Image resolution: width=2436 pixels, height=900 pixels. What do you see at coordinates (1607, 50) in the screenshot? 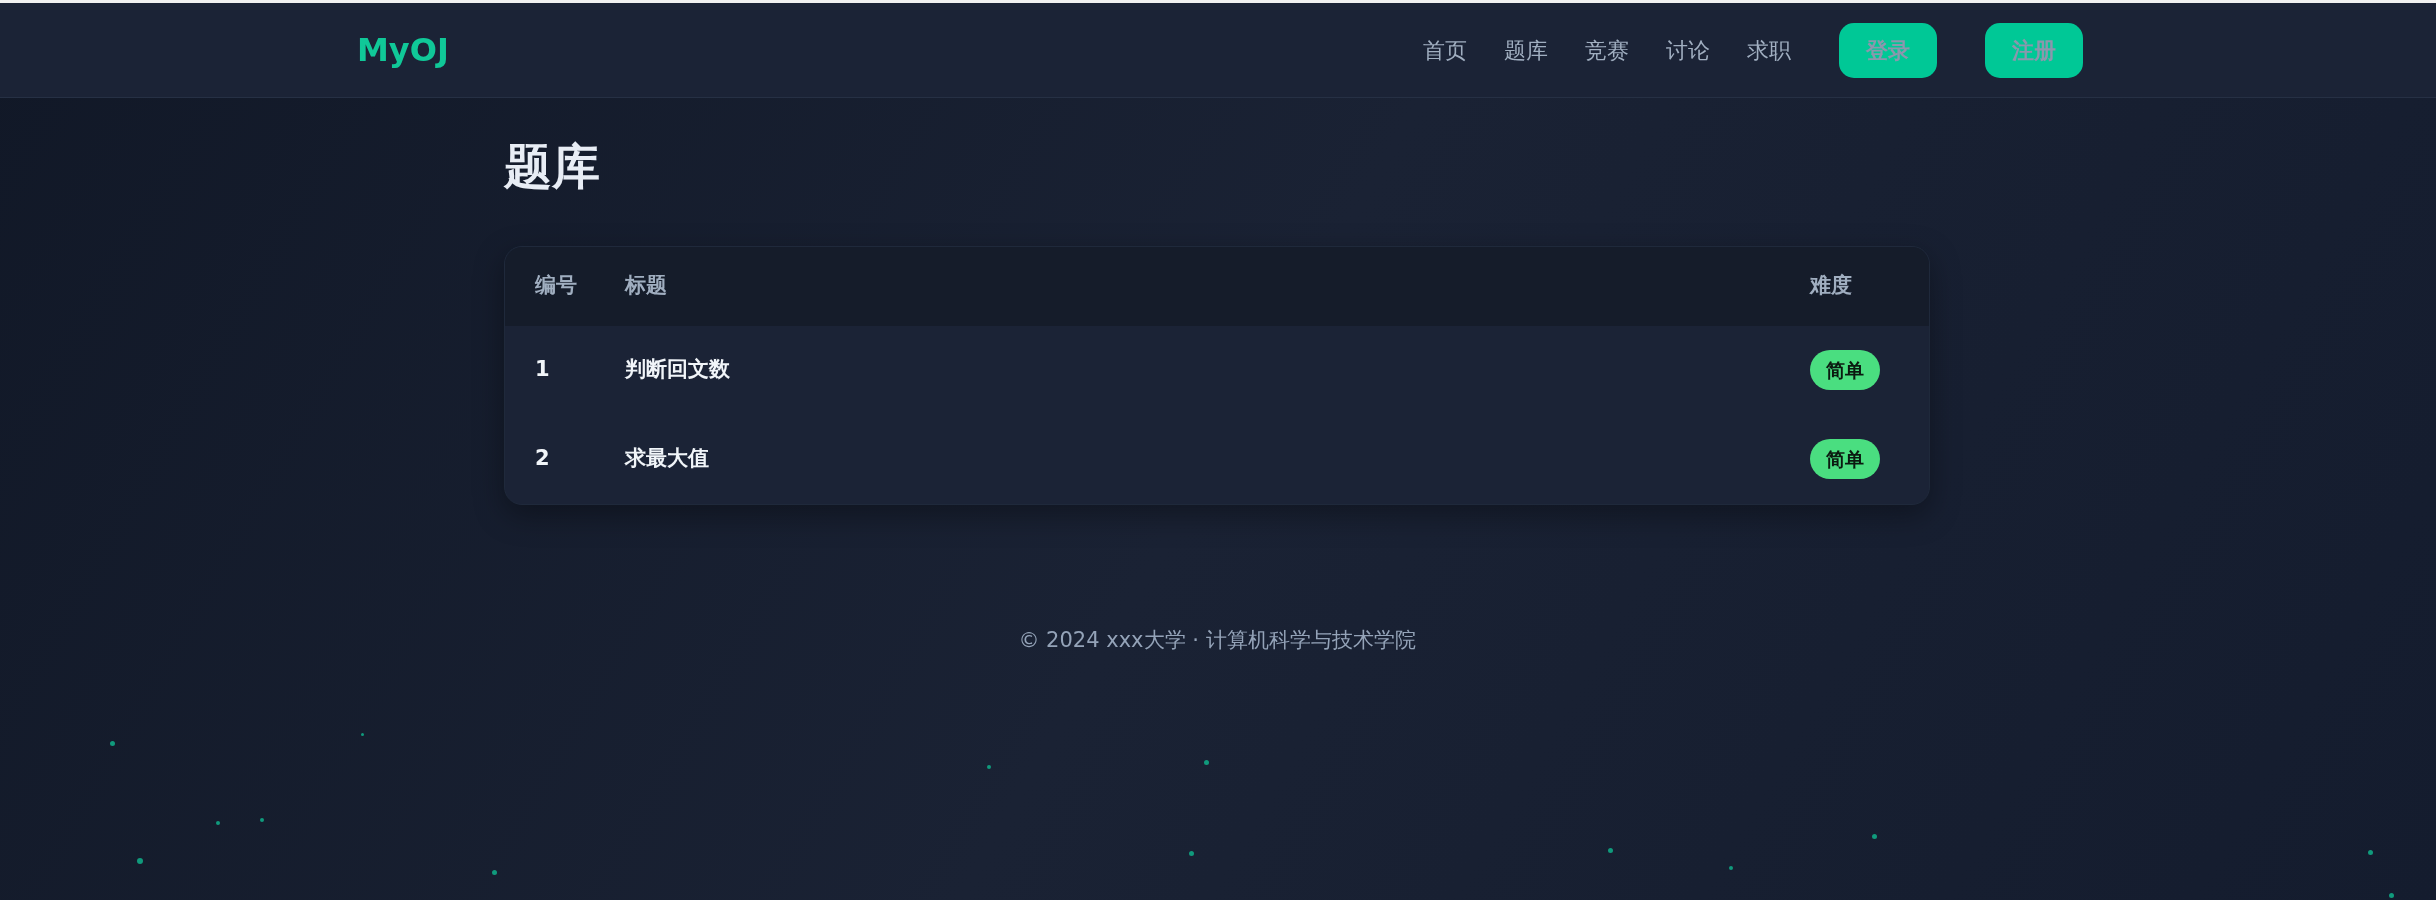
I see `nav-link: 竞赛` at bounding box center [1607, 50].